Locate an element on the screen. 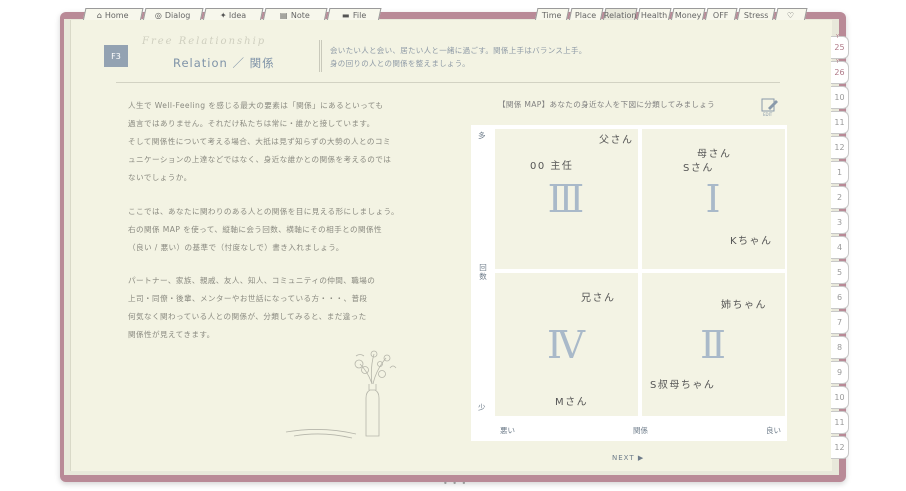 This screenshot has height=491, width=906. quadrant-label-3: Ⅲ is located at coordinates (566, 199).